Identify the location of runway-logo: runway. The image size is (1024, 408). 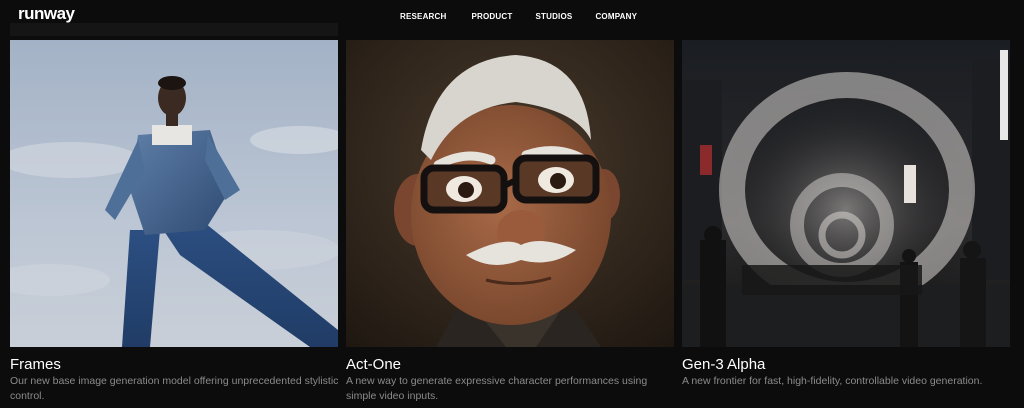
(46, 14).